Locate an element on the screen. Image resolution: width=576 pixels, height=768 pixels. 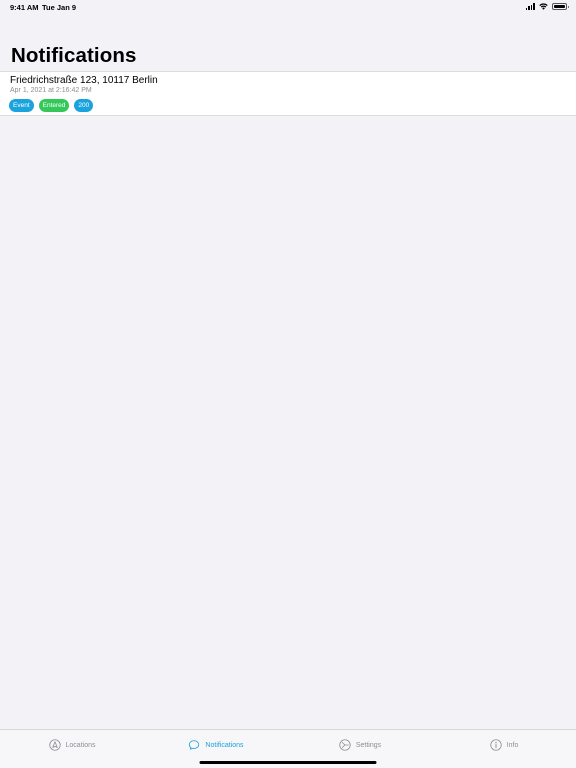
status-bar: 9:41 AM Tue Jan 9 is located at coordinates (288, 8).